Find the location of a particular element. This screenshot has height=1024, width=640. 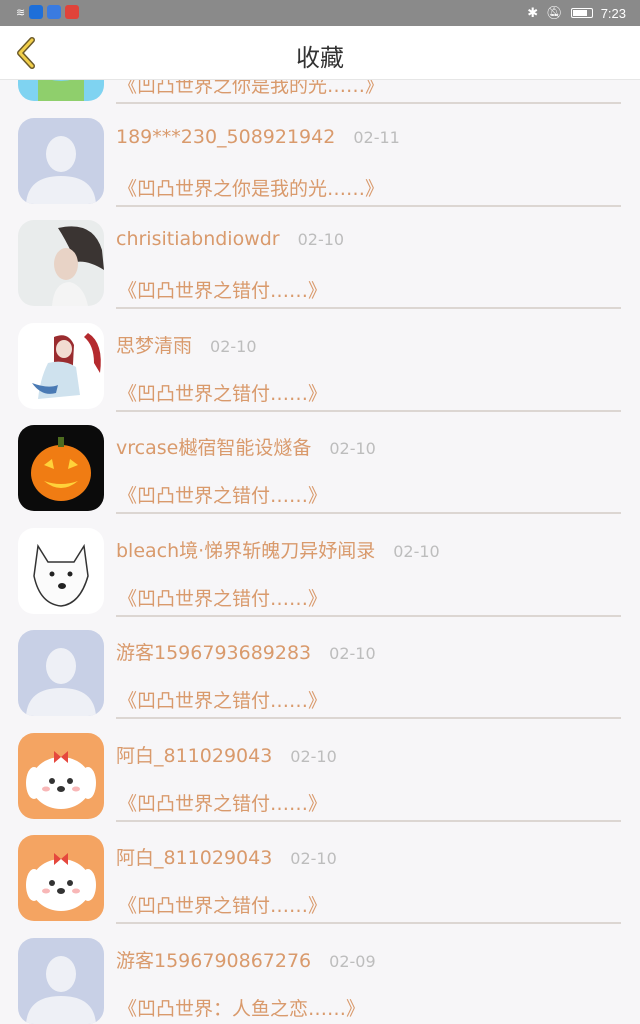

username: 游客1596790867276 02-09 is located at coordinates (246, 959).